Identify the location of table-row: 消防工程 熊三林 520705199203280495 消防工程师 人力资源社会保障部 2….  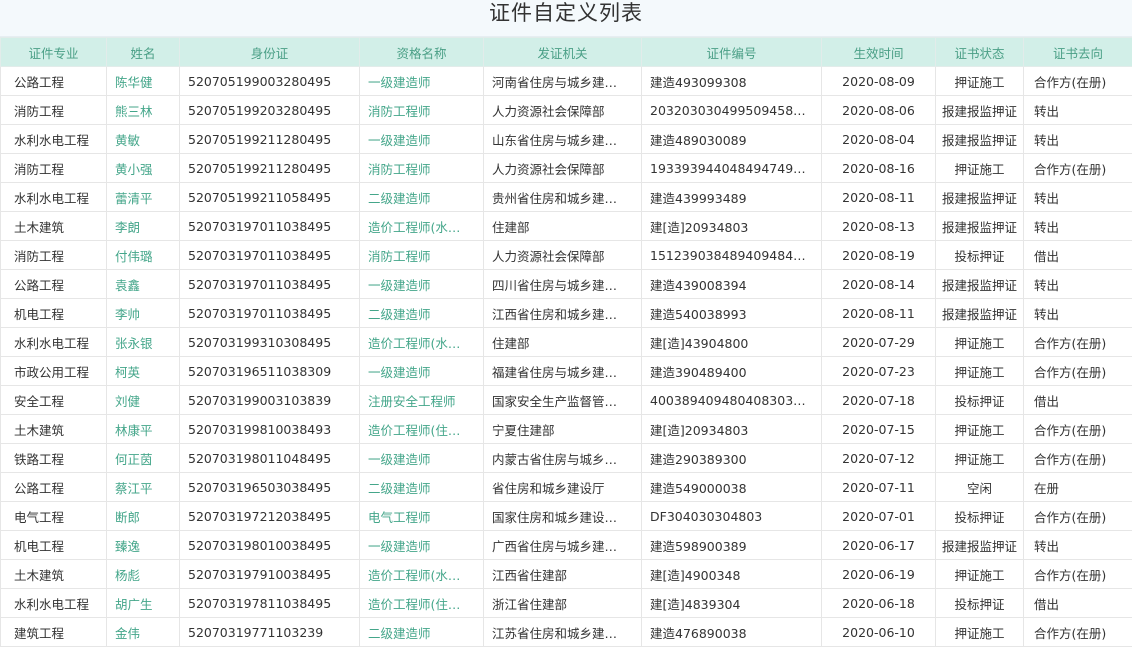
(566, 110).